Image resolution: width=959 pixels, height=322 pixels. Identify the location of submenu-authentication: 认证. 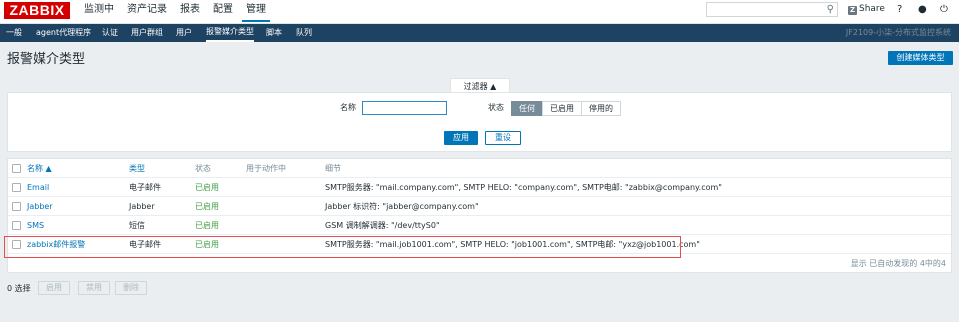
(110, 33).